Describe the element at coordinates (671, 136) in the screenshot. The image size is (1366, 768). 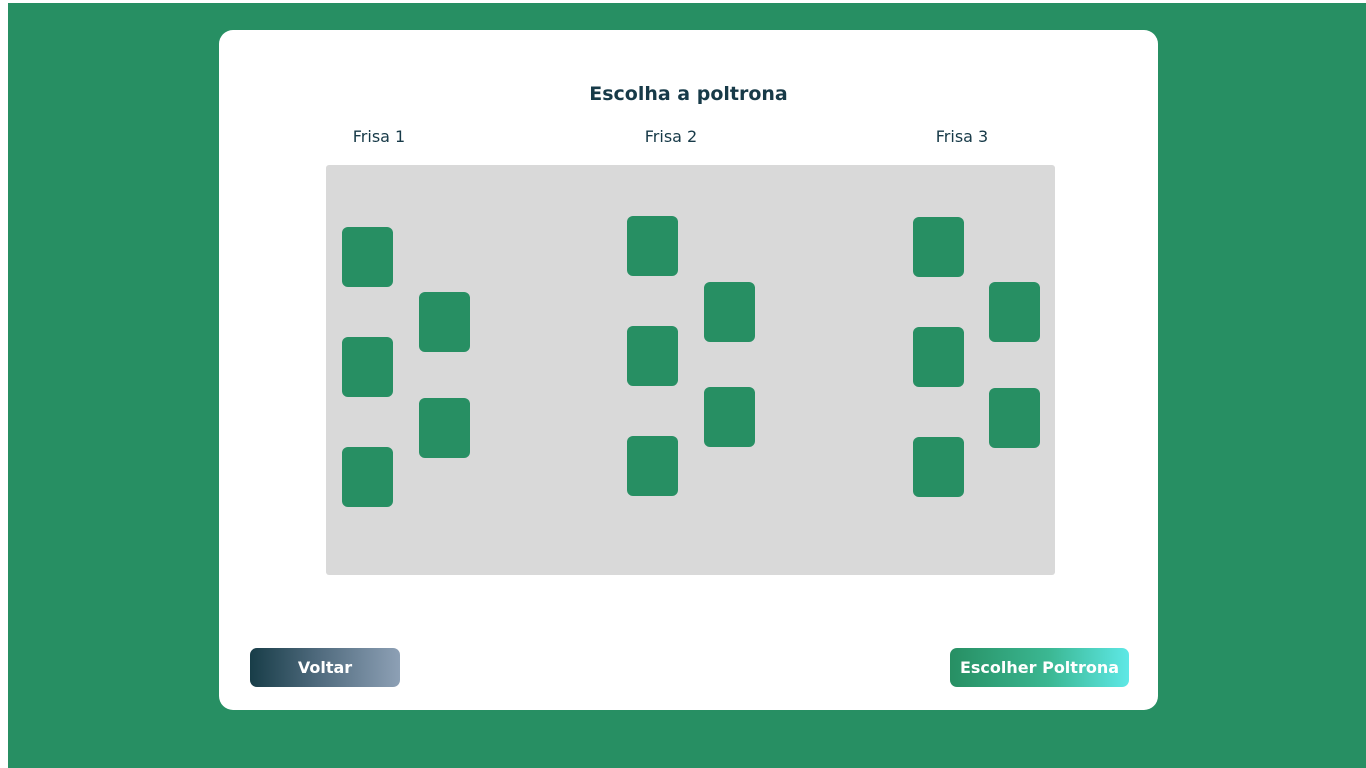
I see `frisa-2-label: Frisa 2` at that location.